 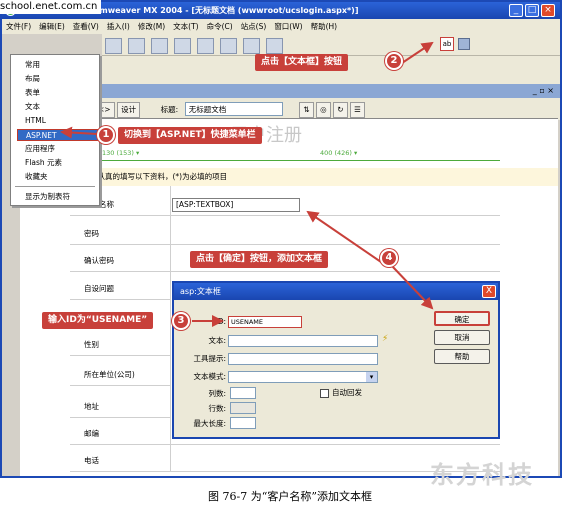 I want to click on step-3-callout: 输入ID为“USENAME”, so click(x=98, y=320).